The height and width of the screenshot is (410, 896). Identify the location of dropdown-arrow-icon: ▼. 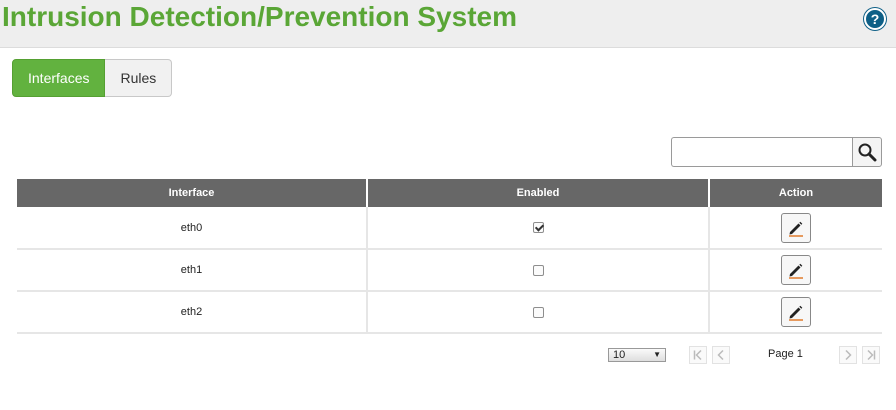
(657, 354).